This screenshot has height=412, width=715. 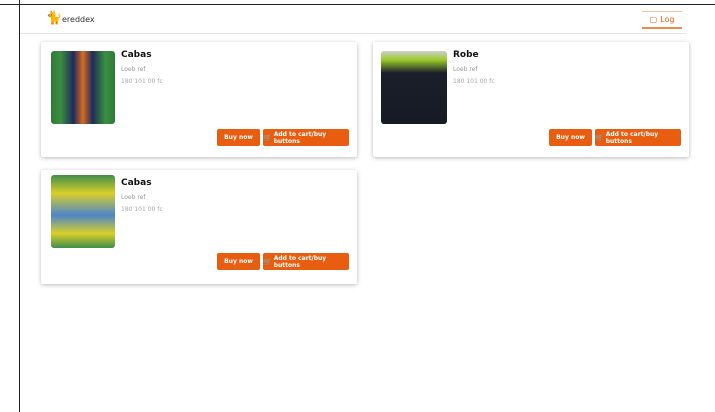 What do you see at coordinates (653, 19) in the screenshot?
I see `login-icon: ▢` at bounding box center [653, 19].